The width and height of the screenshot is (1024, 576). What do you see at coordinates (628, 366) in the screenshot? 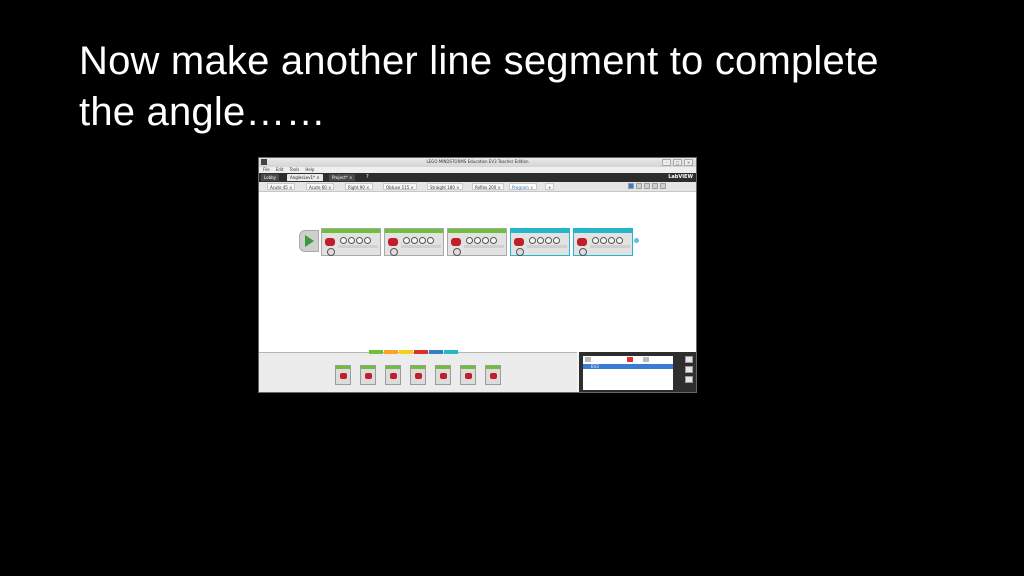
I see `brick-row: EV3` at bounding box center [628, 366].